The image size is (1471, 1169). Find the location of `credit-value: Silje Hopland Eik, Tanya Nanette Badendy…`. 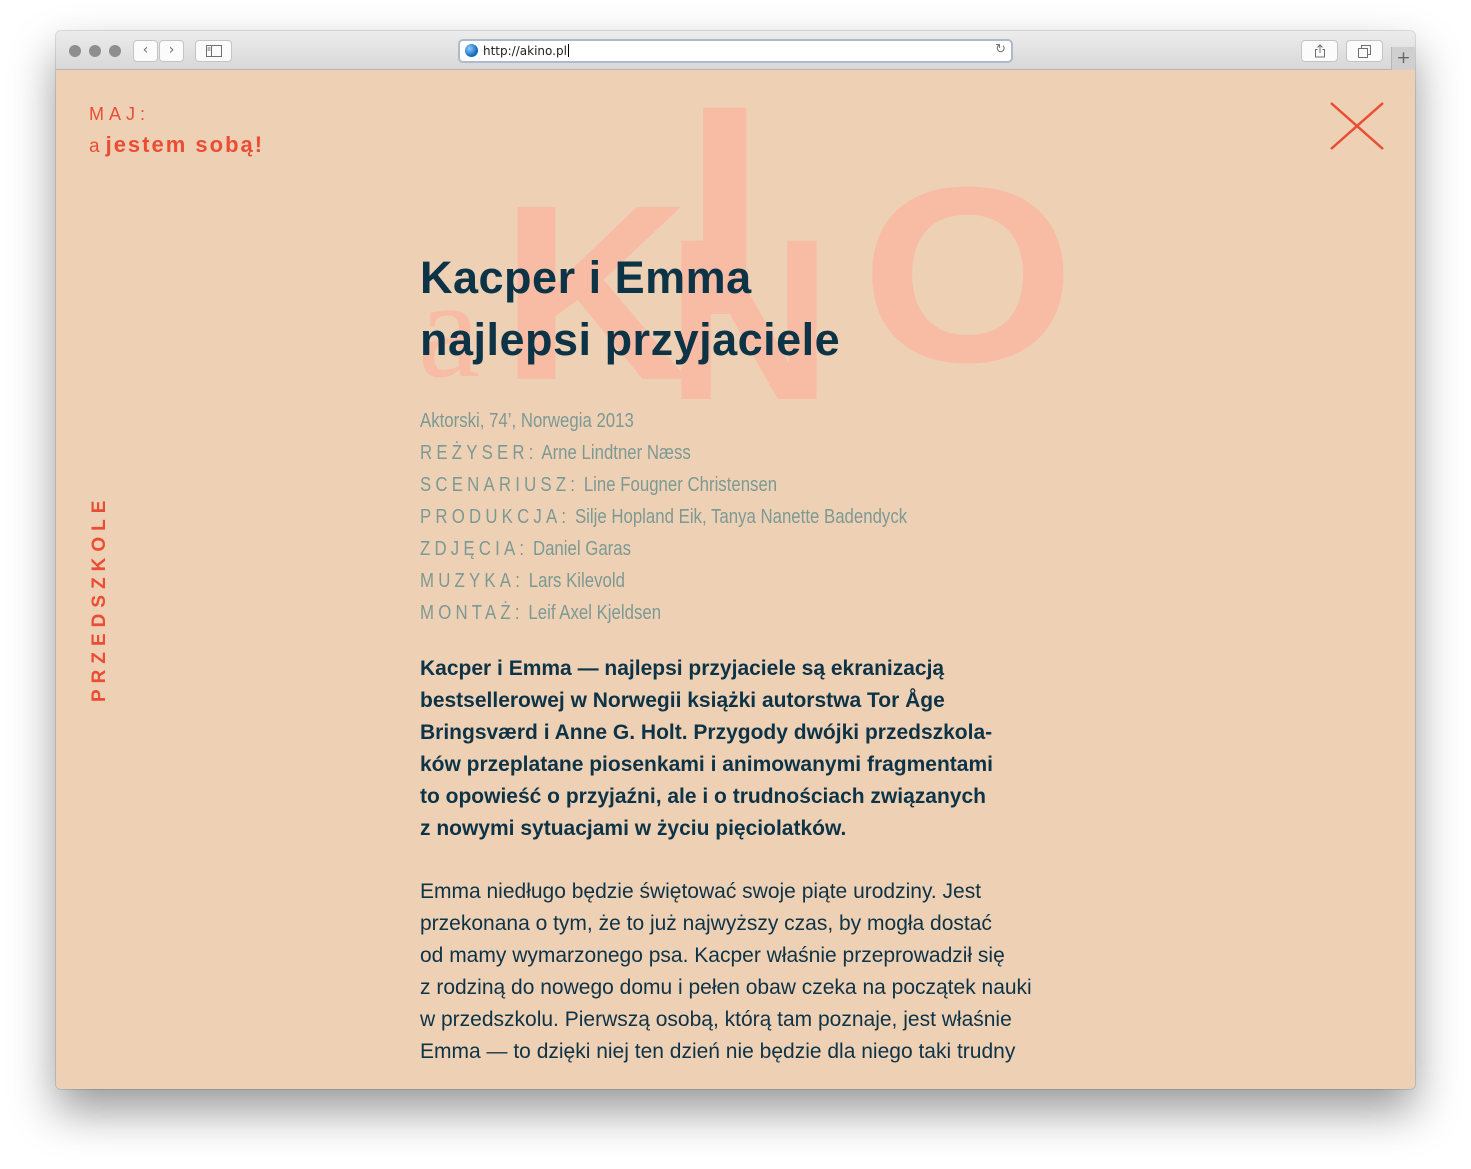

credit-value: Silje Hopland Eik, Tanya Nanette Badendy… is located at coordinates (741, 517).